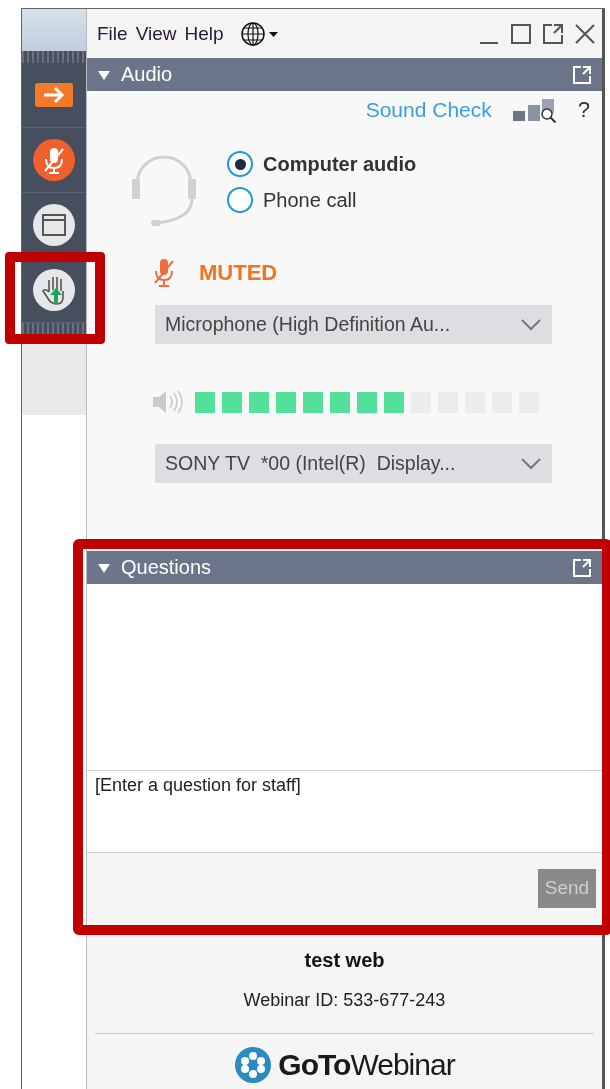  I want to click on sidebar-header, so click(54, 30).